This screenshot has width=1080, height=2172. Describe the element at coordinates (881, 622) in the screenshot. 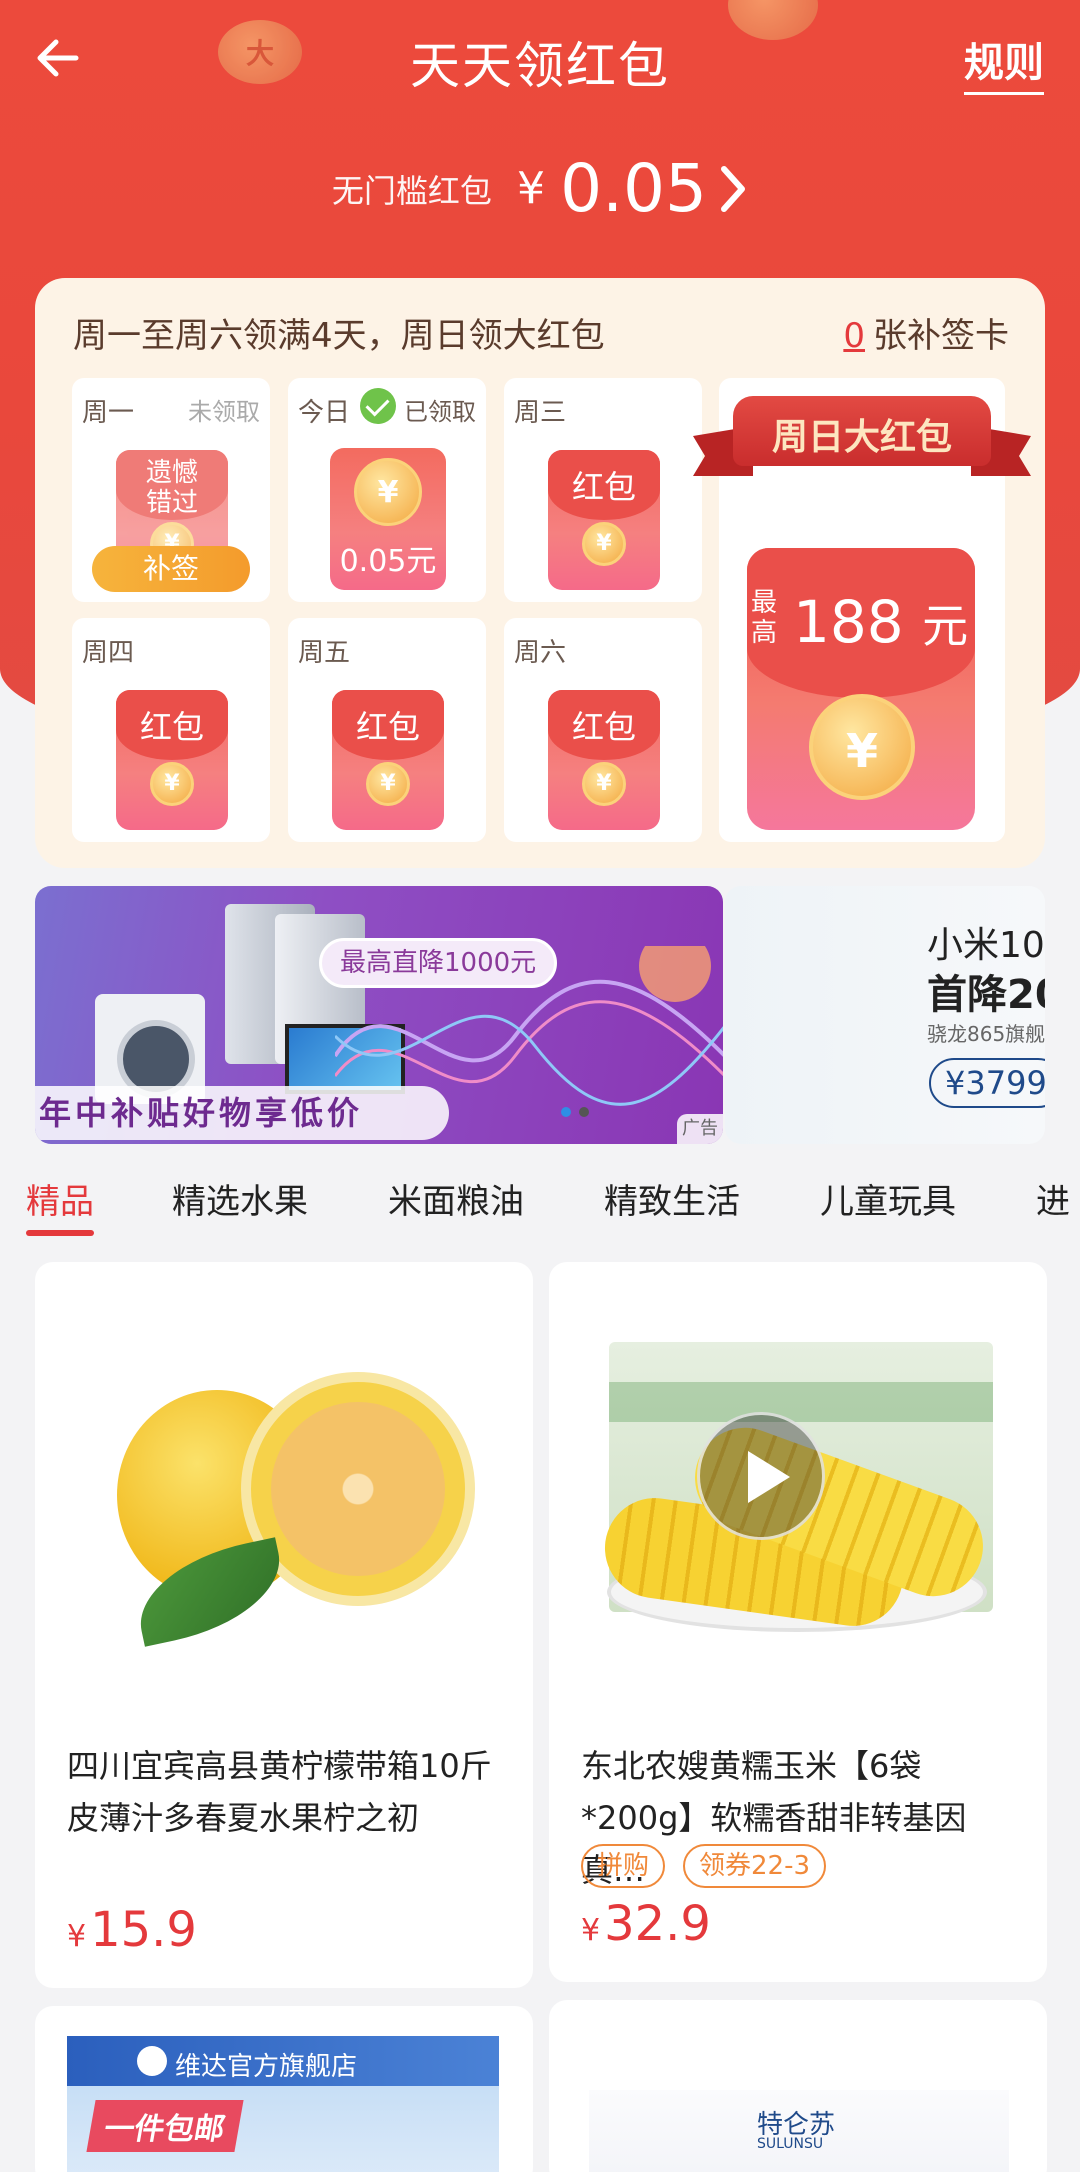

I see `max-amount: 188 元` at that location.